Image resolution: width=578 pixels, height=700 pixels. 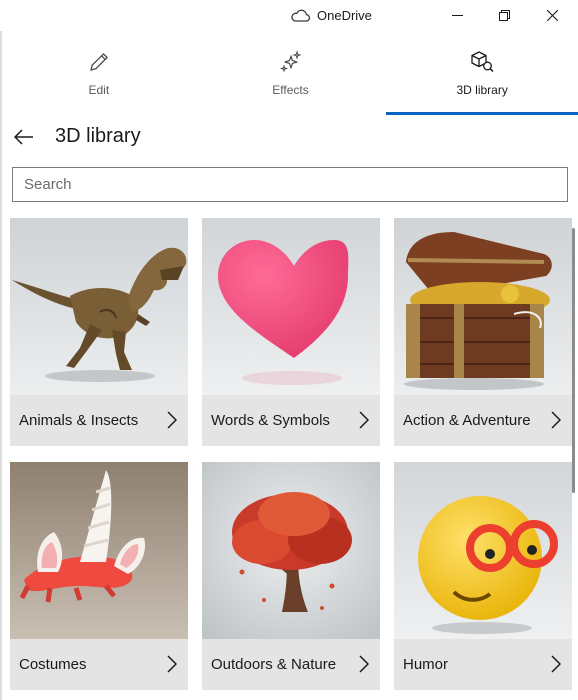 I want to click on thumbnail-trex, so click(x=99, y=306).